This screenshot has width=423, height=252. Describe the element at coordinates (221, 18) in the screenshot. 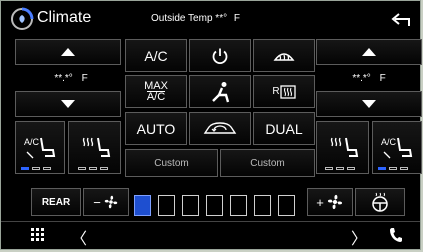

I see `outside-temp-value: **°` at that location.